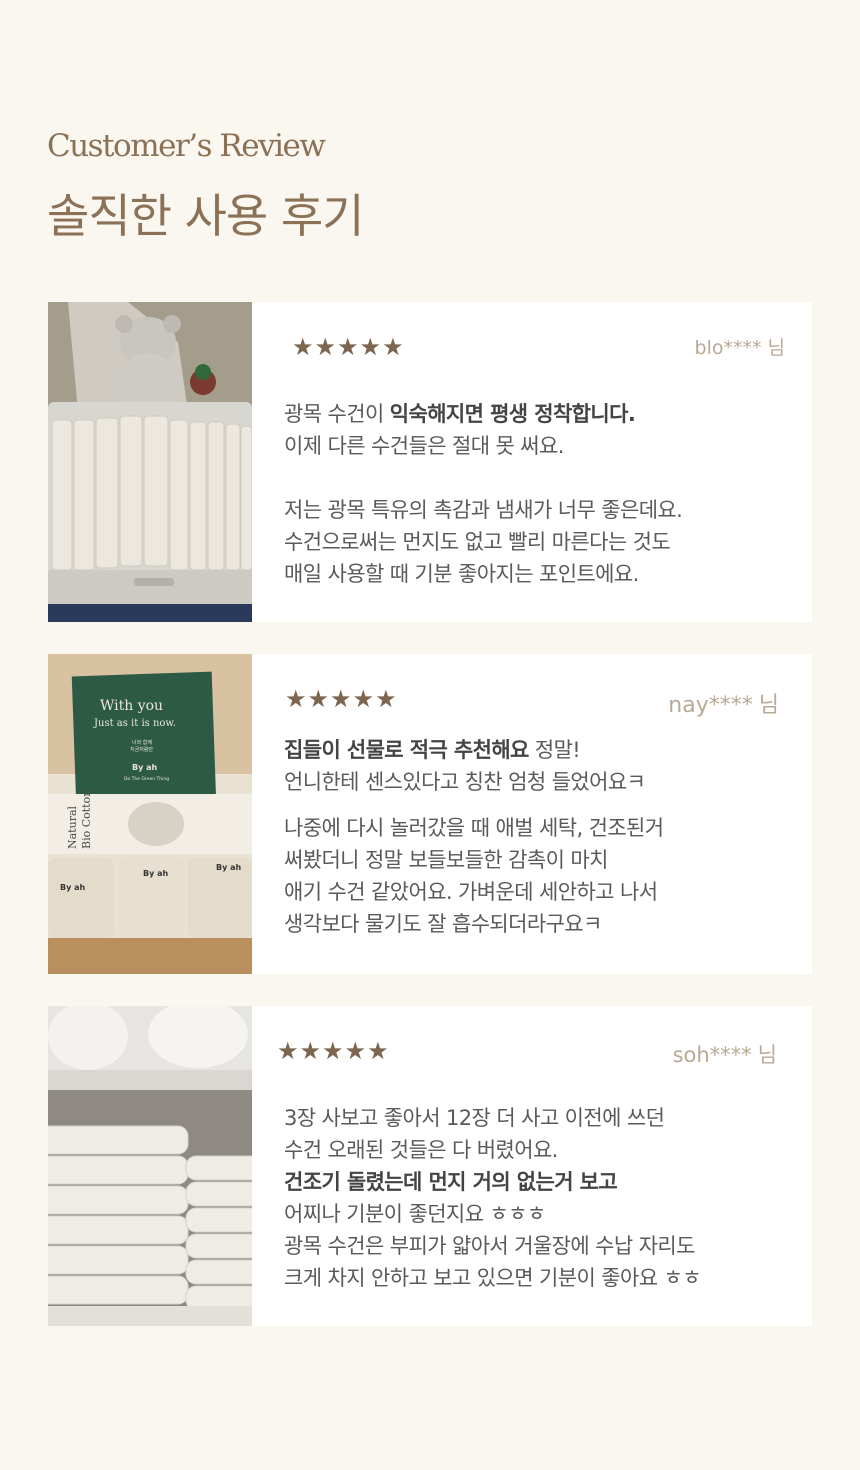 This screenshot has height=1470, width=860. Describe the element at coordinates (337, 414) in the screenshot. I see `review-line: 광목 수건이` at that location.